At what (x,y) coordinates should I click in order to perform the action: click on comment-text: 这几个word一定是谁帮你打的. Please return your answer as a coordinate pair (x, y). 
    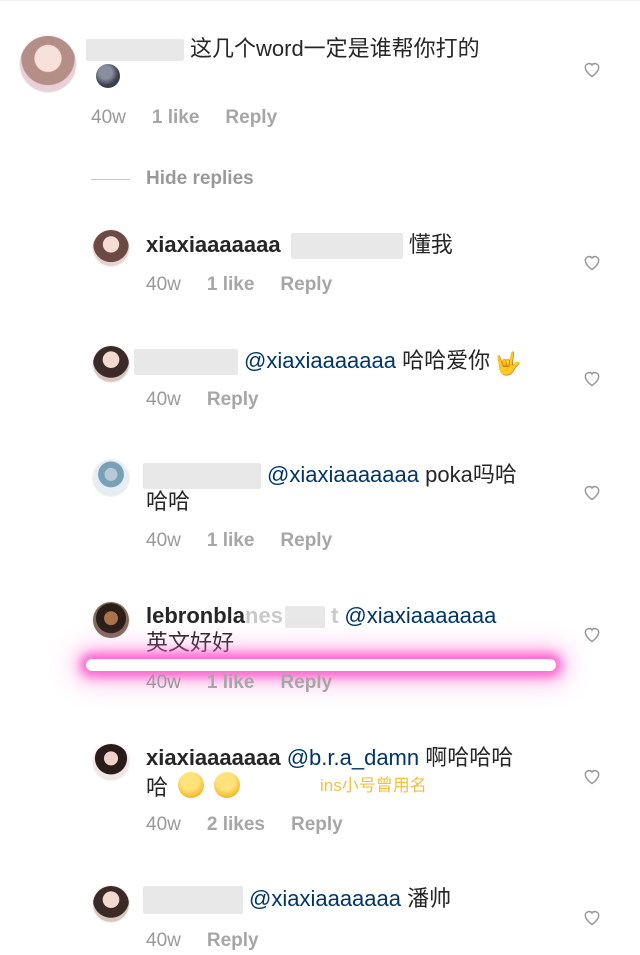
    Looking at the image, I should click on (335, 48).